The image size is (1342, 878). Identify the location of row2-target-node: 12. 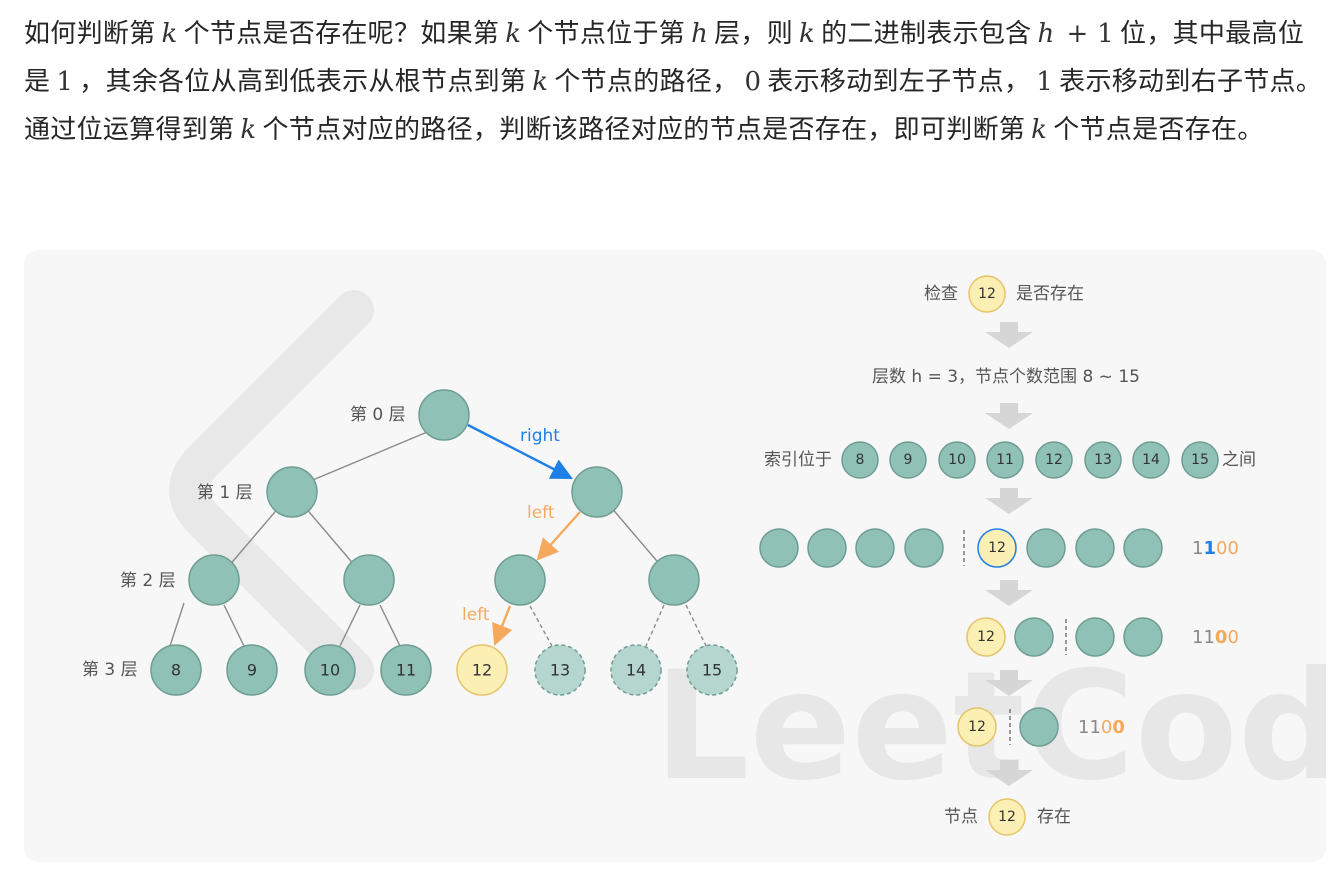
(986, 637).